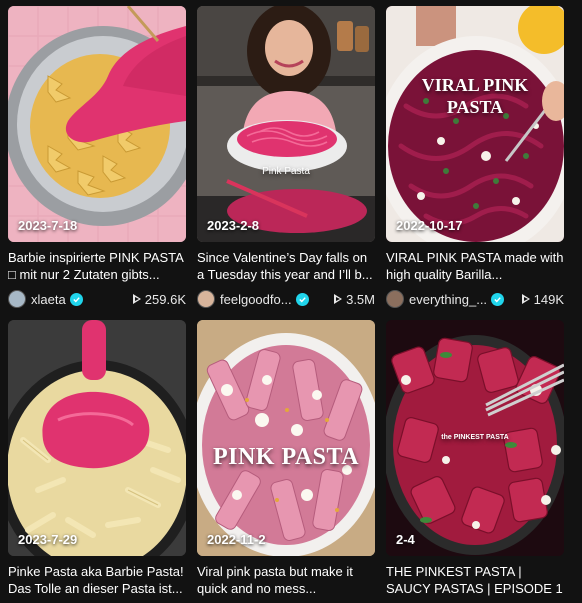 This screenshot has height=603, width=582. Describe the element at coordinates (286, 171) in the screenshot. I see `thumbnail-overlay-text: Pink Pasta` at that location.